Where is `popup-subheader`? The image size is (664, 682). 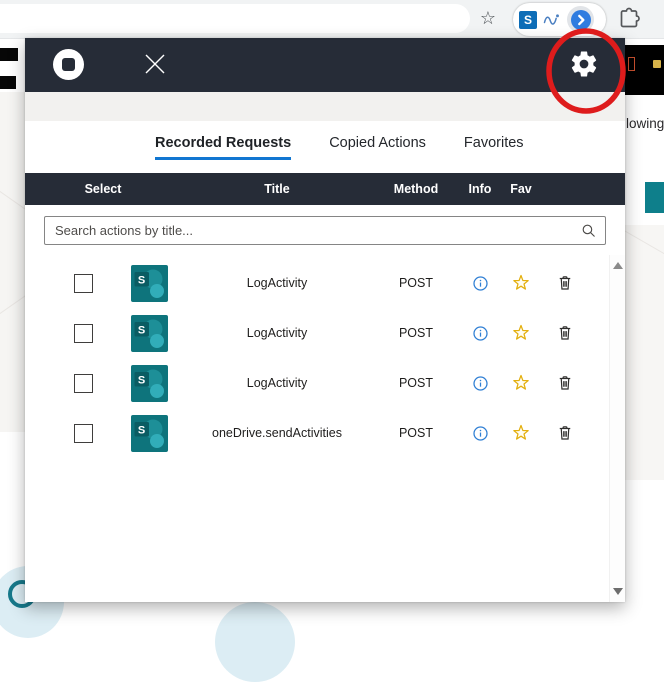
popup-subheader is located at coordinates (325, 106).